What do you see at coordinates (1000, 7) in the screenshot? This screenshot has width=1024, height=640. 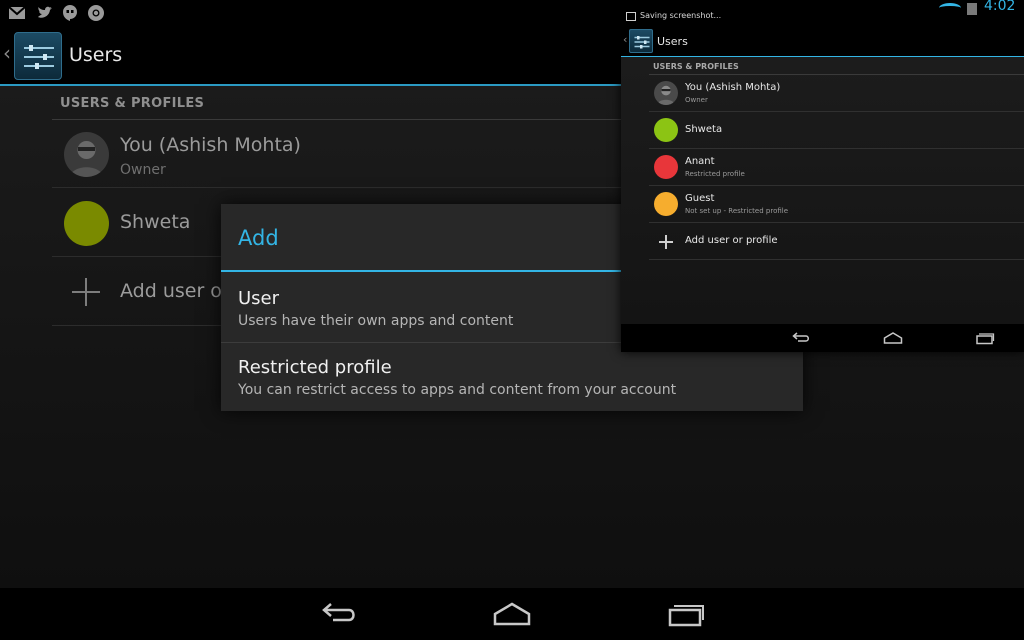 I see `clock: 4:02` at bounding box center [1000, 7].